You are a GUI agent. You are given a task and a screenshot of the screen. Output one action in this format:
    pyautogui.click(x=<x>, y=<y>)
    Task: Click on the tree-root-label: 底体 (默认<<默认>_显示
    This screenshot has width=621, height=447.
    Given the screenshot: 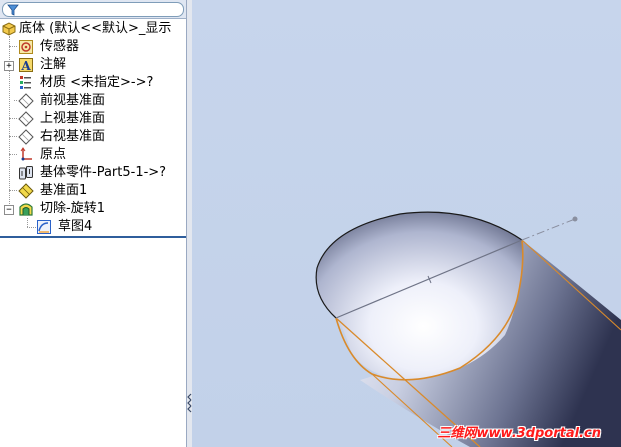 What is the action you would take?
    pyautogui.click(x=95, y=28)
    